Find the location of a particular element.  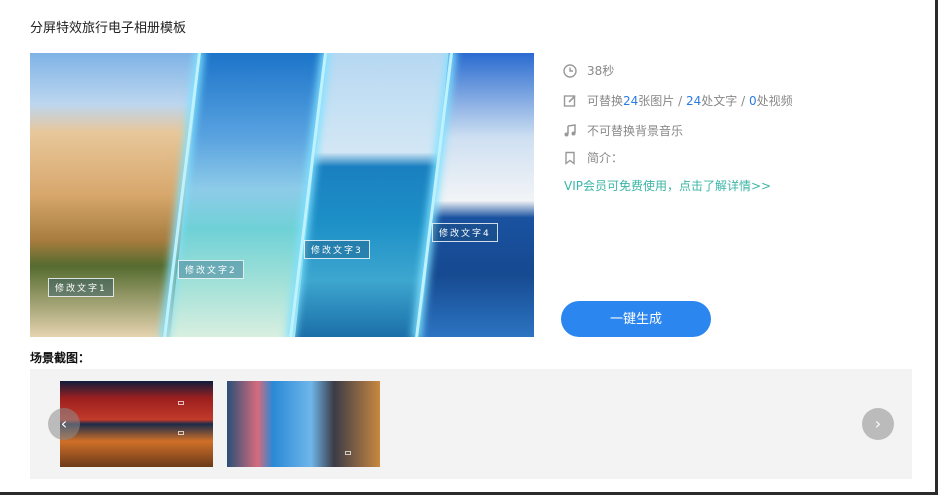

text-count: 24 is located at coordinates (693, 100).